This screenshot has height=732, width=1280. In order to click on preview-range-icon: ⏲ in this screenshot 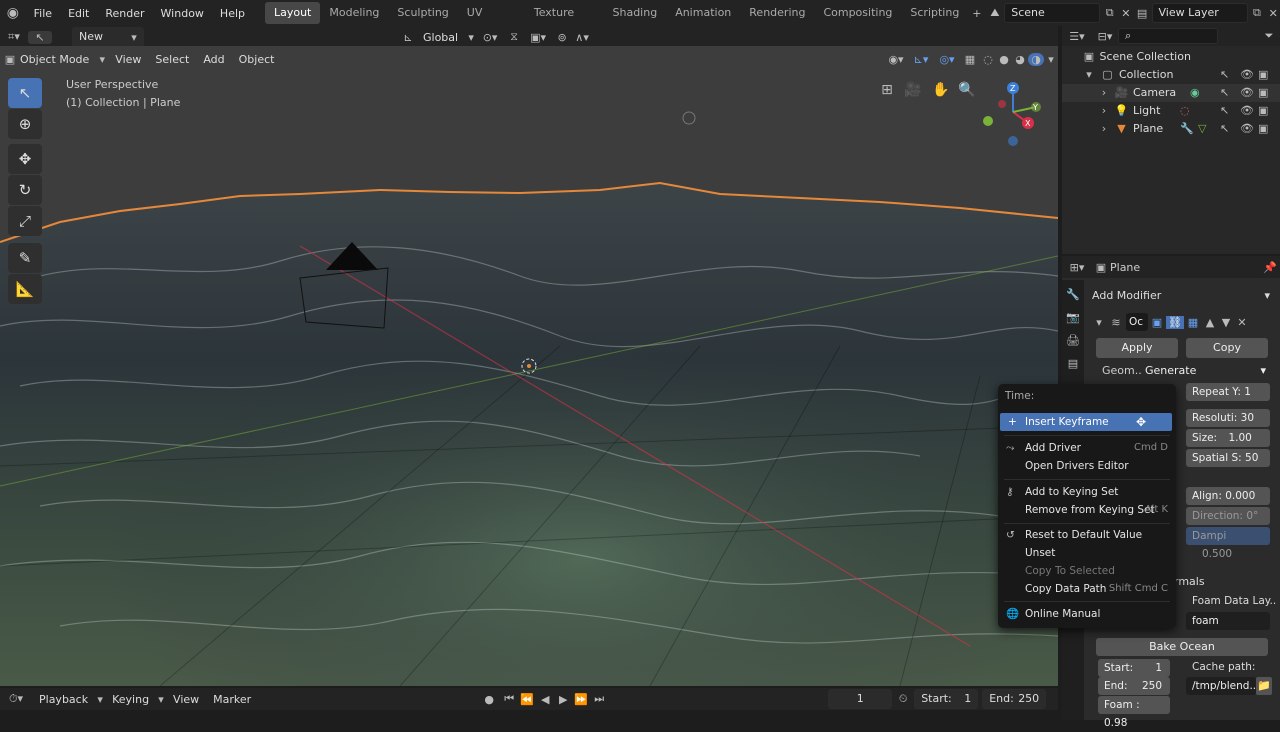, I will do `click(903, 699)`.